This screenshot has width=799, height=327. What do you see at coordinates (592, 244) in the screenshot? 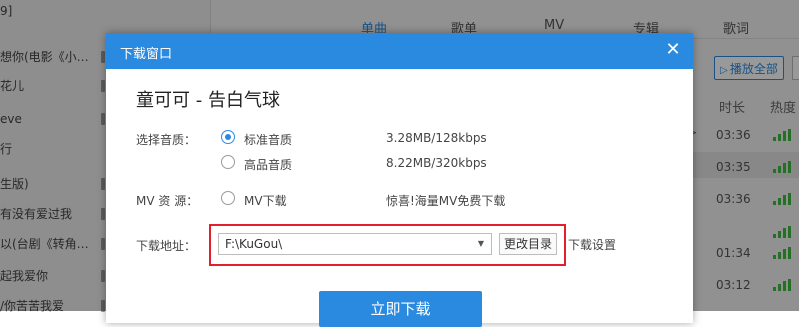
I see `download-settings-link: 下载设置` at bounding box center [592, 244].